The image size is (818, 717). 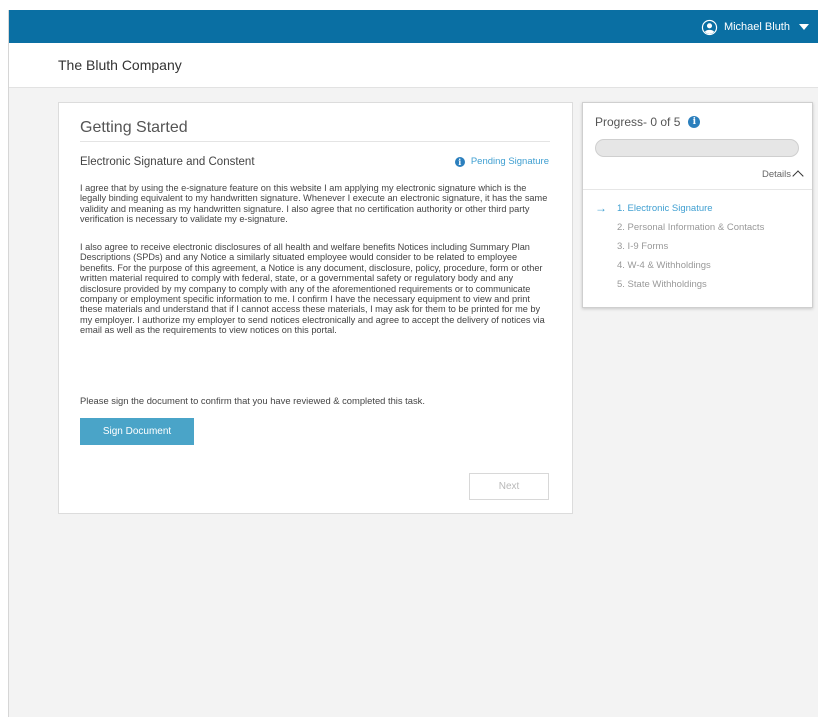 I want to click on step-item: 4. W-4 & Withholdings, so click(x=700, y=269).